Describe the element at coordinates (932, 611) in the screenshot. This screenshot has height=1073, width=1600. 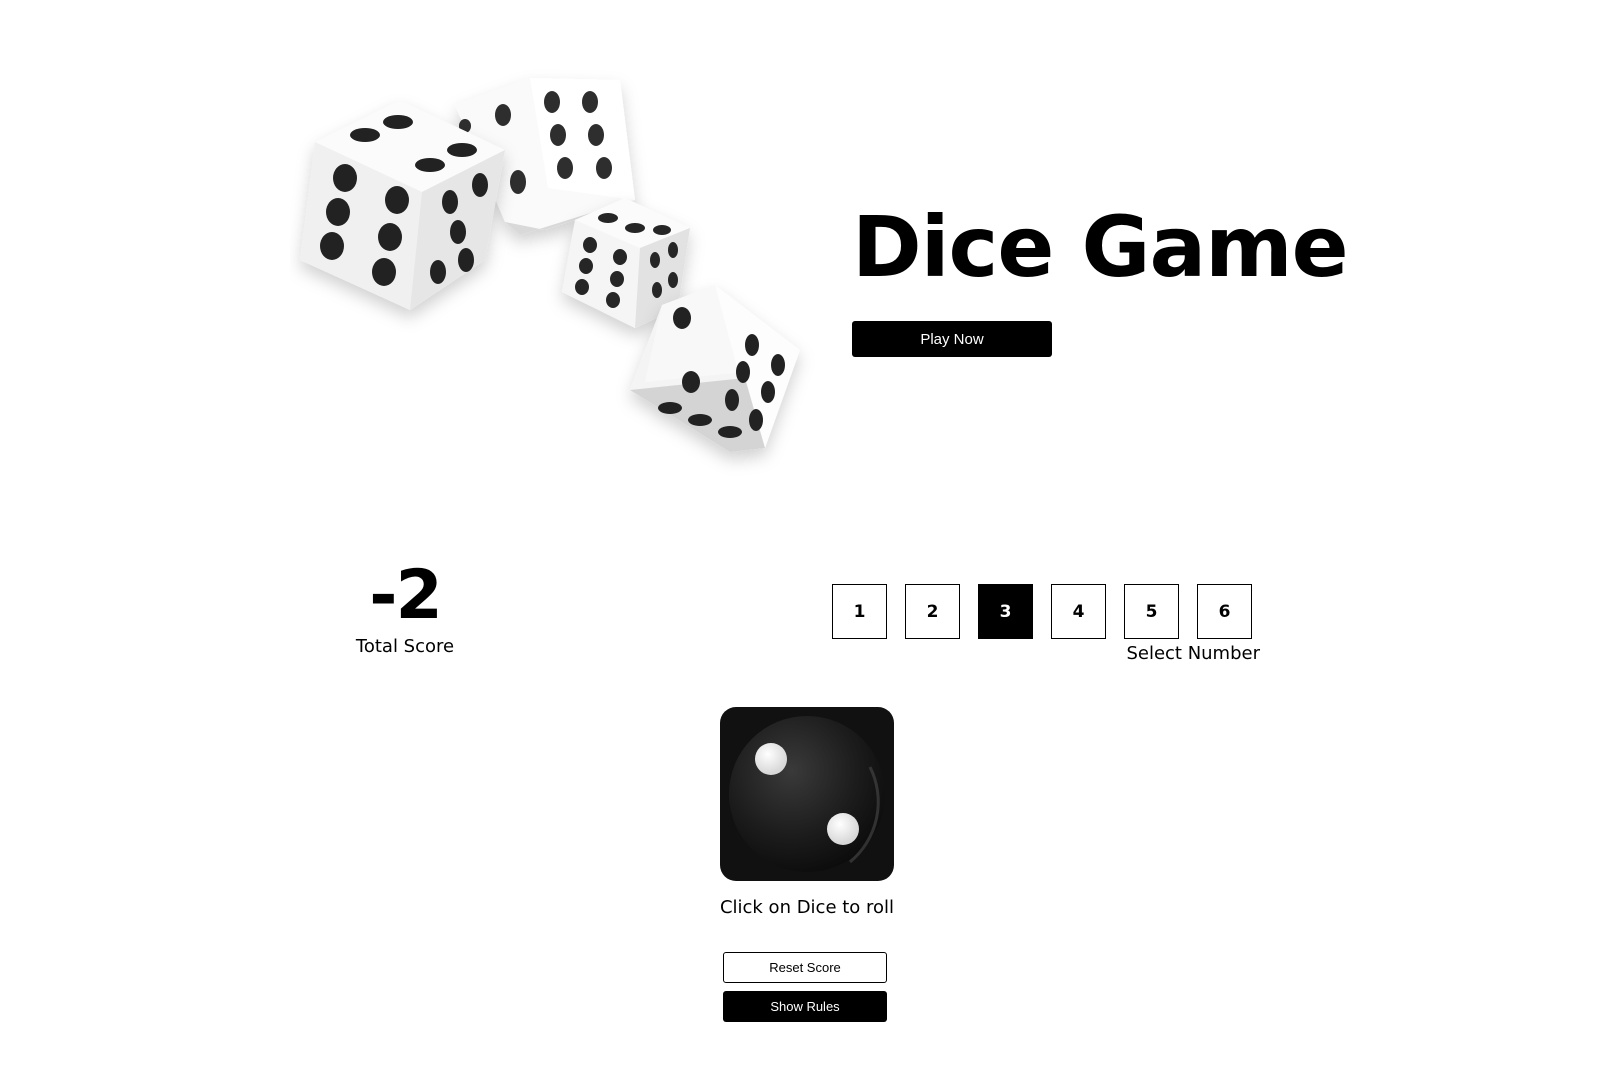
I see `number-option-2: 2` at that location.